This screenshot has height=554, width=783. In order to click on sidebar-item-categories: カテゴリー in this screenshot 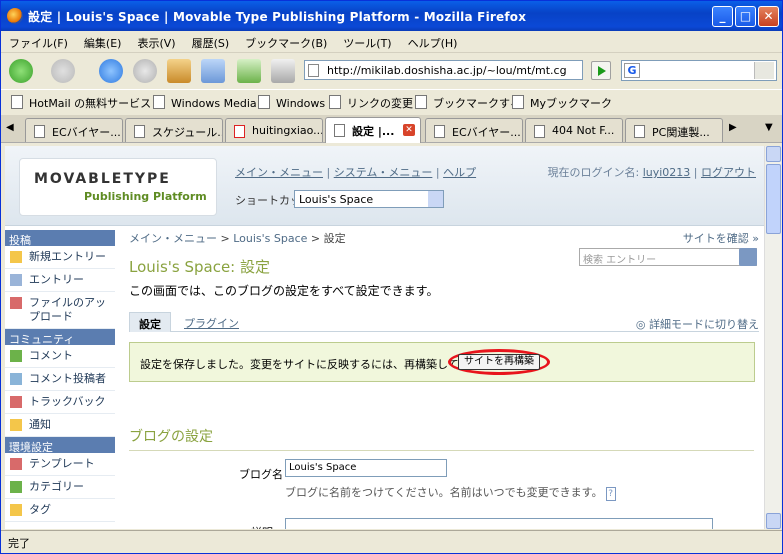, I will do `click(60, 487)`.